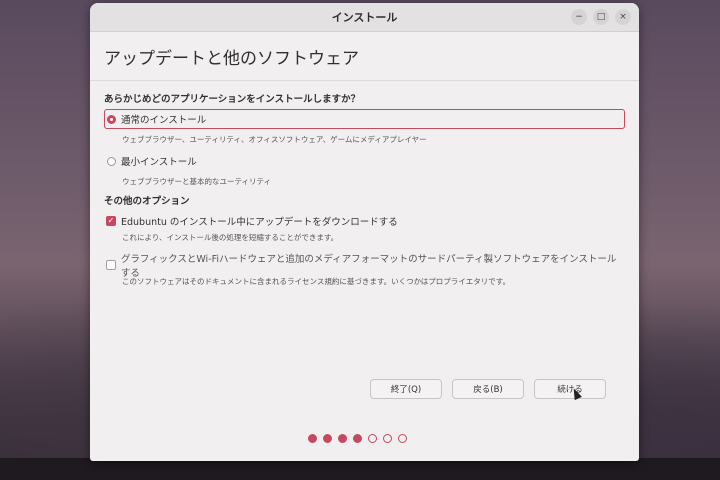 This screenshot has width=720, height=480. I want to click on maximize-icon: □, so click(601, 17).